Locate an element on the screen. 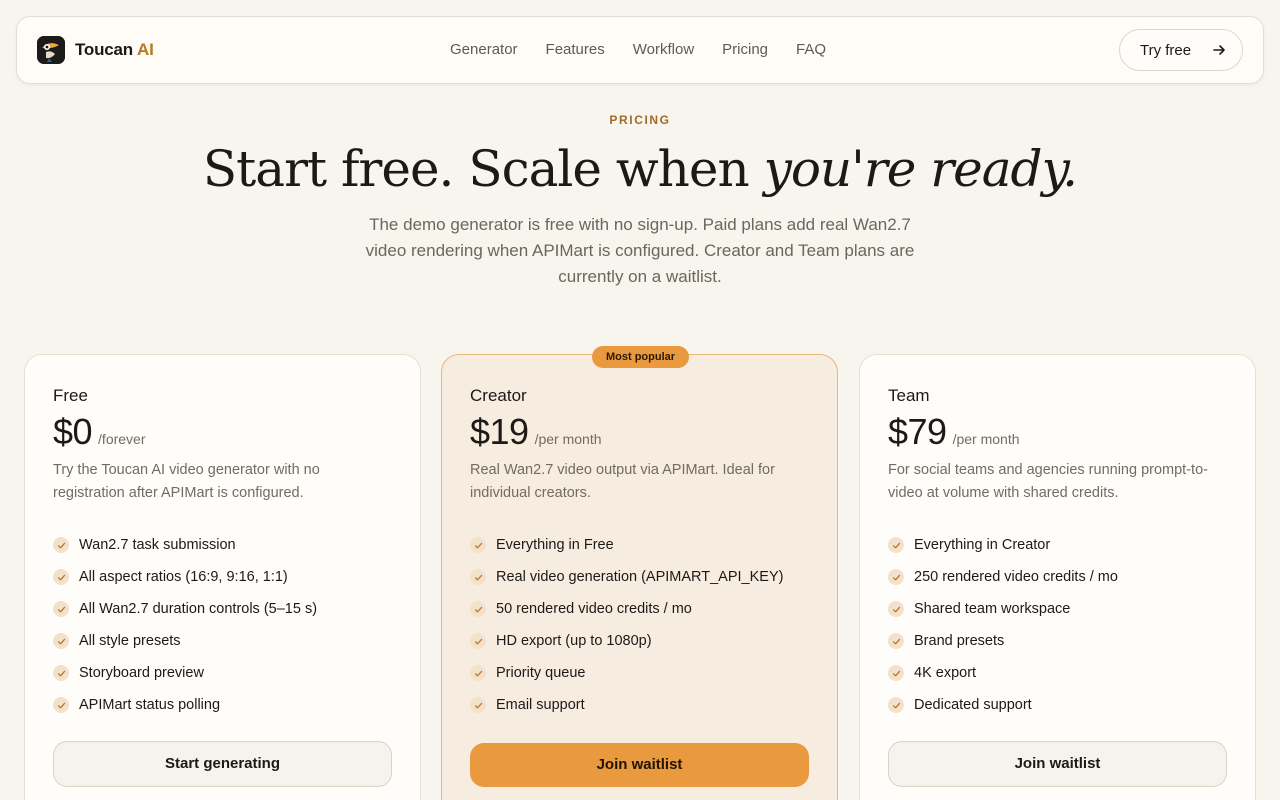 The width and height of the screenshot is (1280, 800). plan-price: $0 is located at coordinates (73, 431).